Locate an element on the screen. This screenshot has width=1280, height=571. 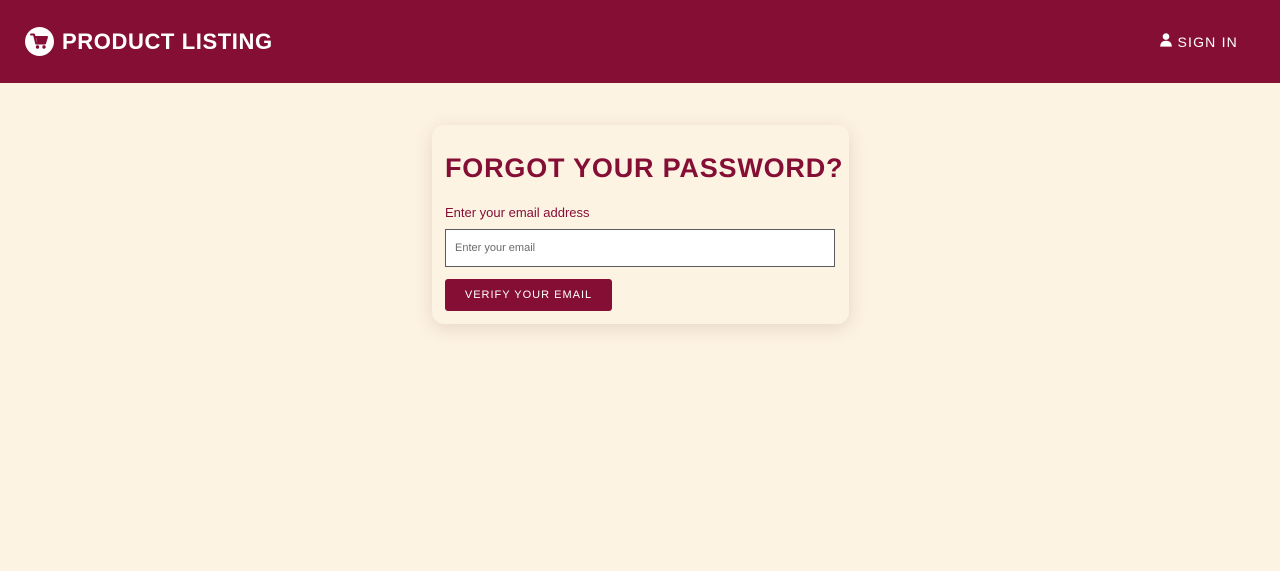
sign-in-link: SIGN IN is located at coordinates (1199, 41).